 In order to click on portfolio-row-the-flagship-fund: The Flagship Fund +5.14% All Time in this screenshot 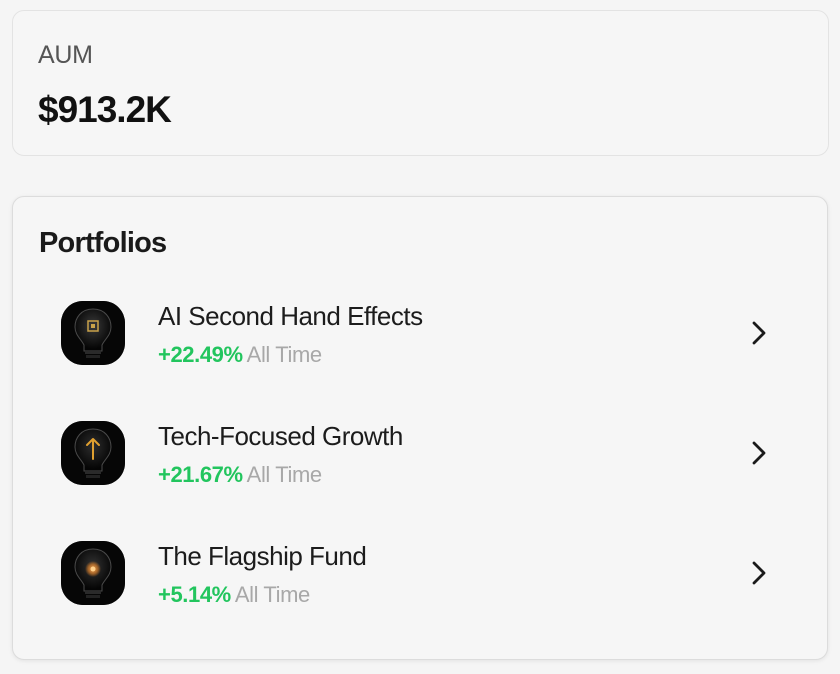, I will do `click(420, 574)`.